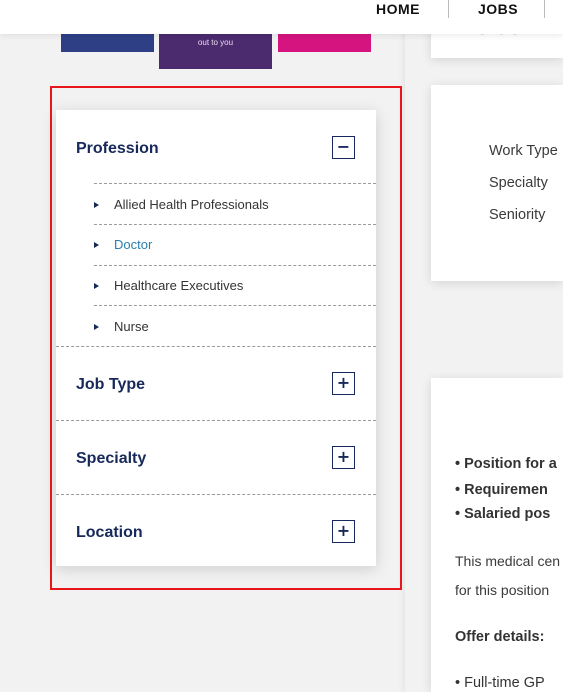  Describe the element at coordinates (215, 49) in the screenshot. I see `promo-tile-purple: out to you` at that location.